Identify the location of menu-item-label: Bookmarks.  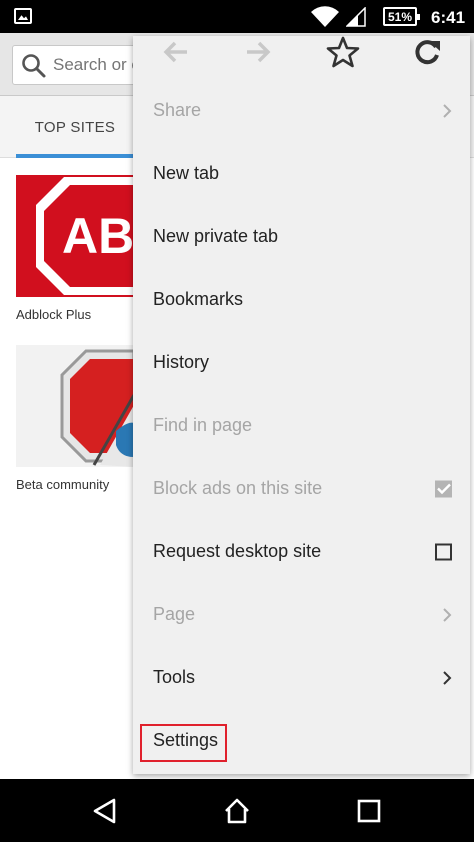
(198, 299).